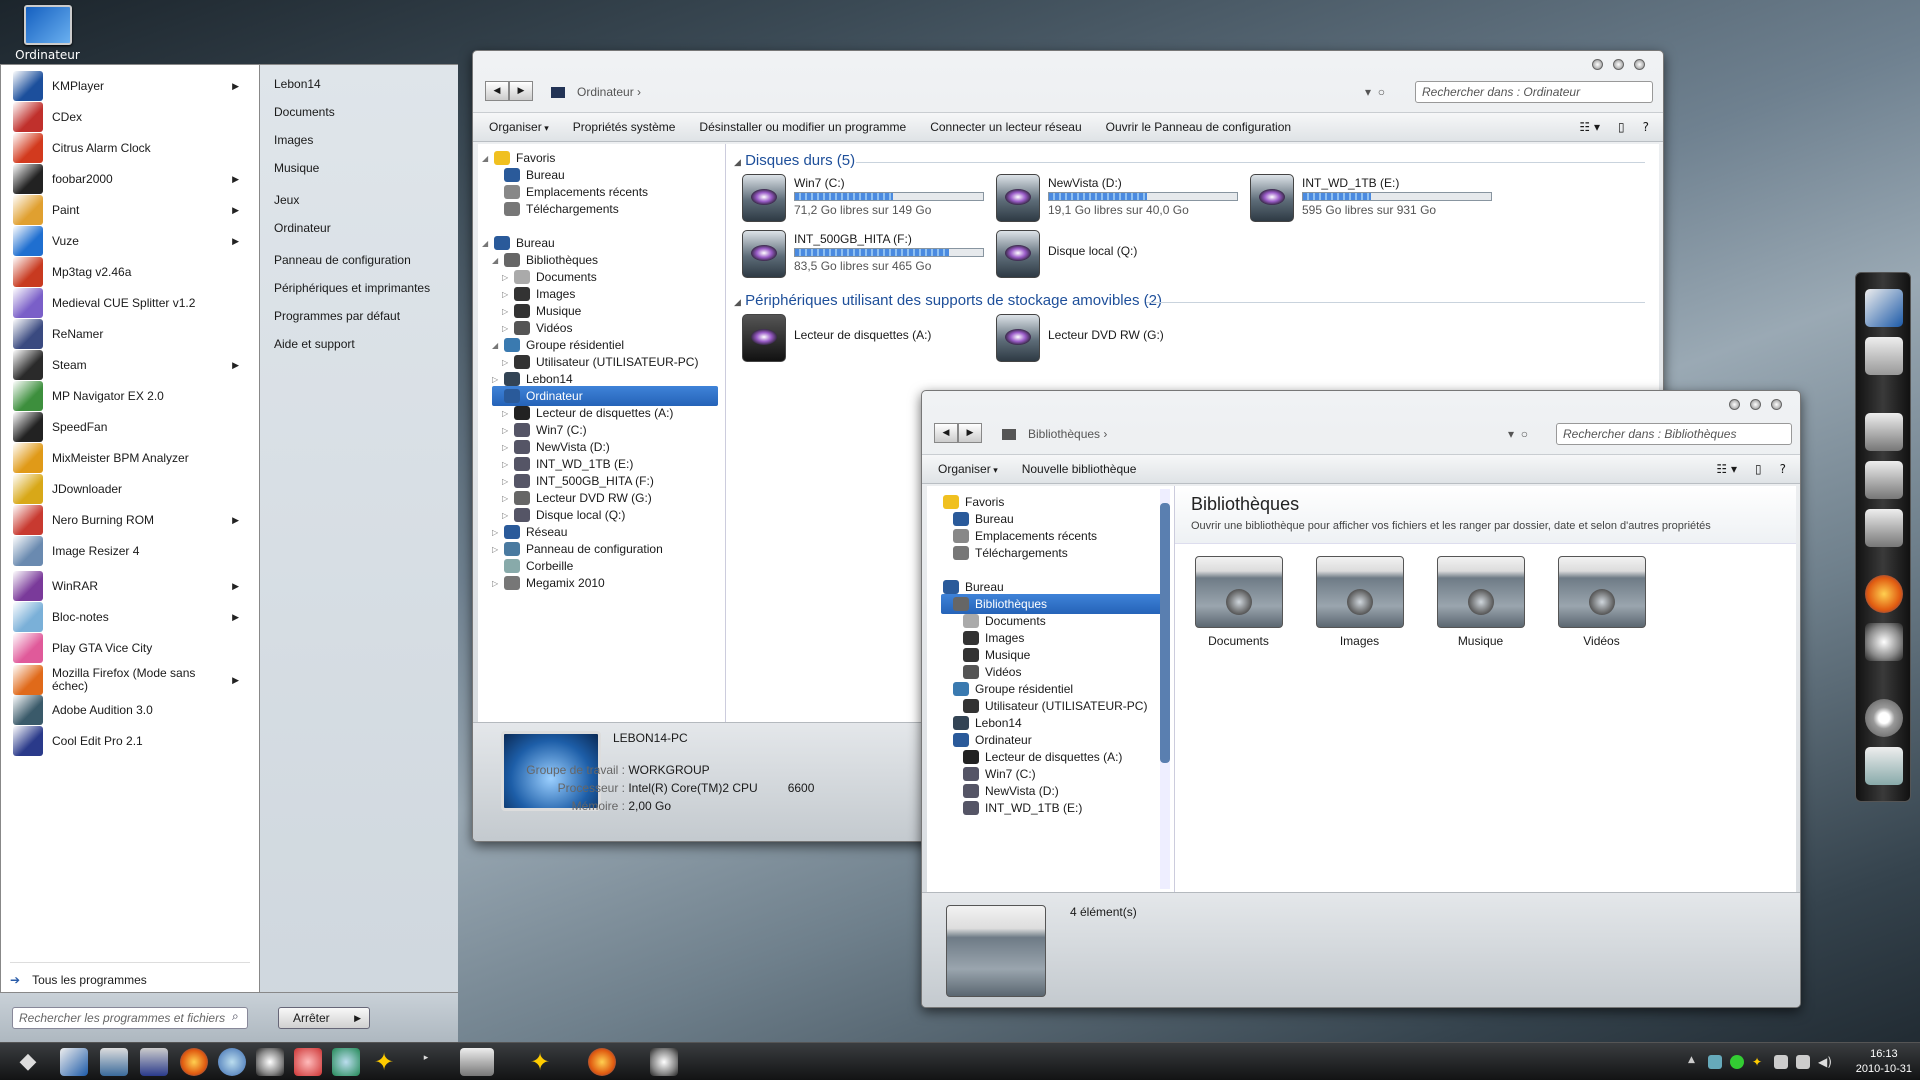 The image size is (1920, 1080). Describe the element at coordinates (1238, 602) in the screenshot. I see `library-folder: Documents` at that location.